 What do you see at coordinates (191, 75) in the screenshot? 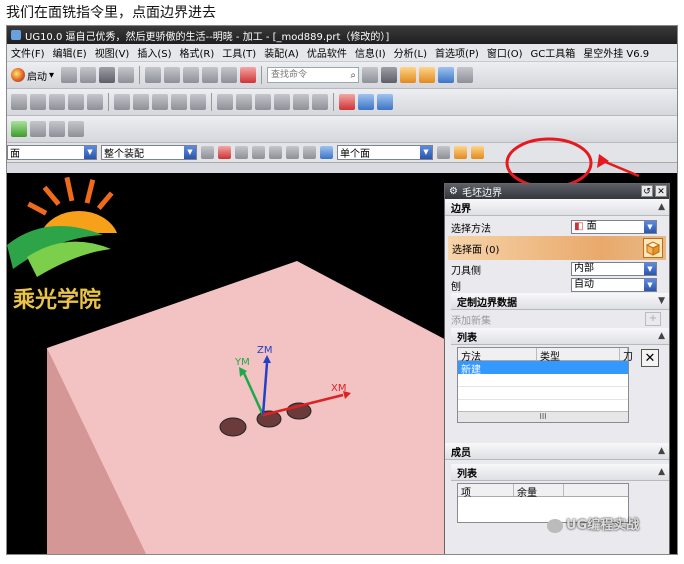
I see `paste-icon` at bounding box center [191, 75].